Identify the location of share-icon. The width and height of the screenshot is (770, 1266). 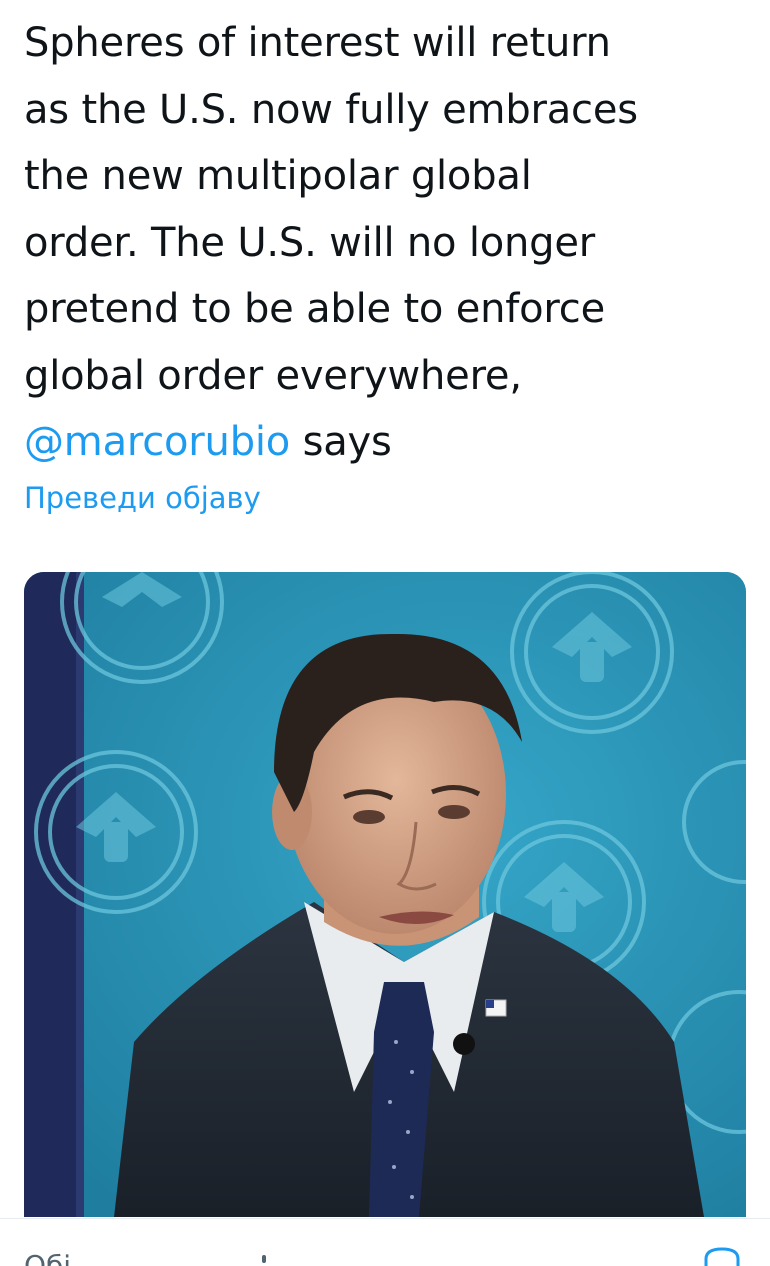
(722, 1255).